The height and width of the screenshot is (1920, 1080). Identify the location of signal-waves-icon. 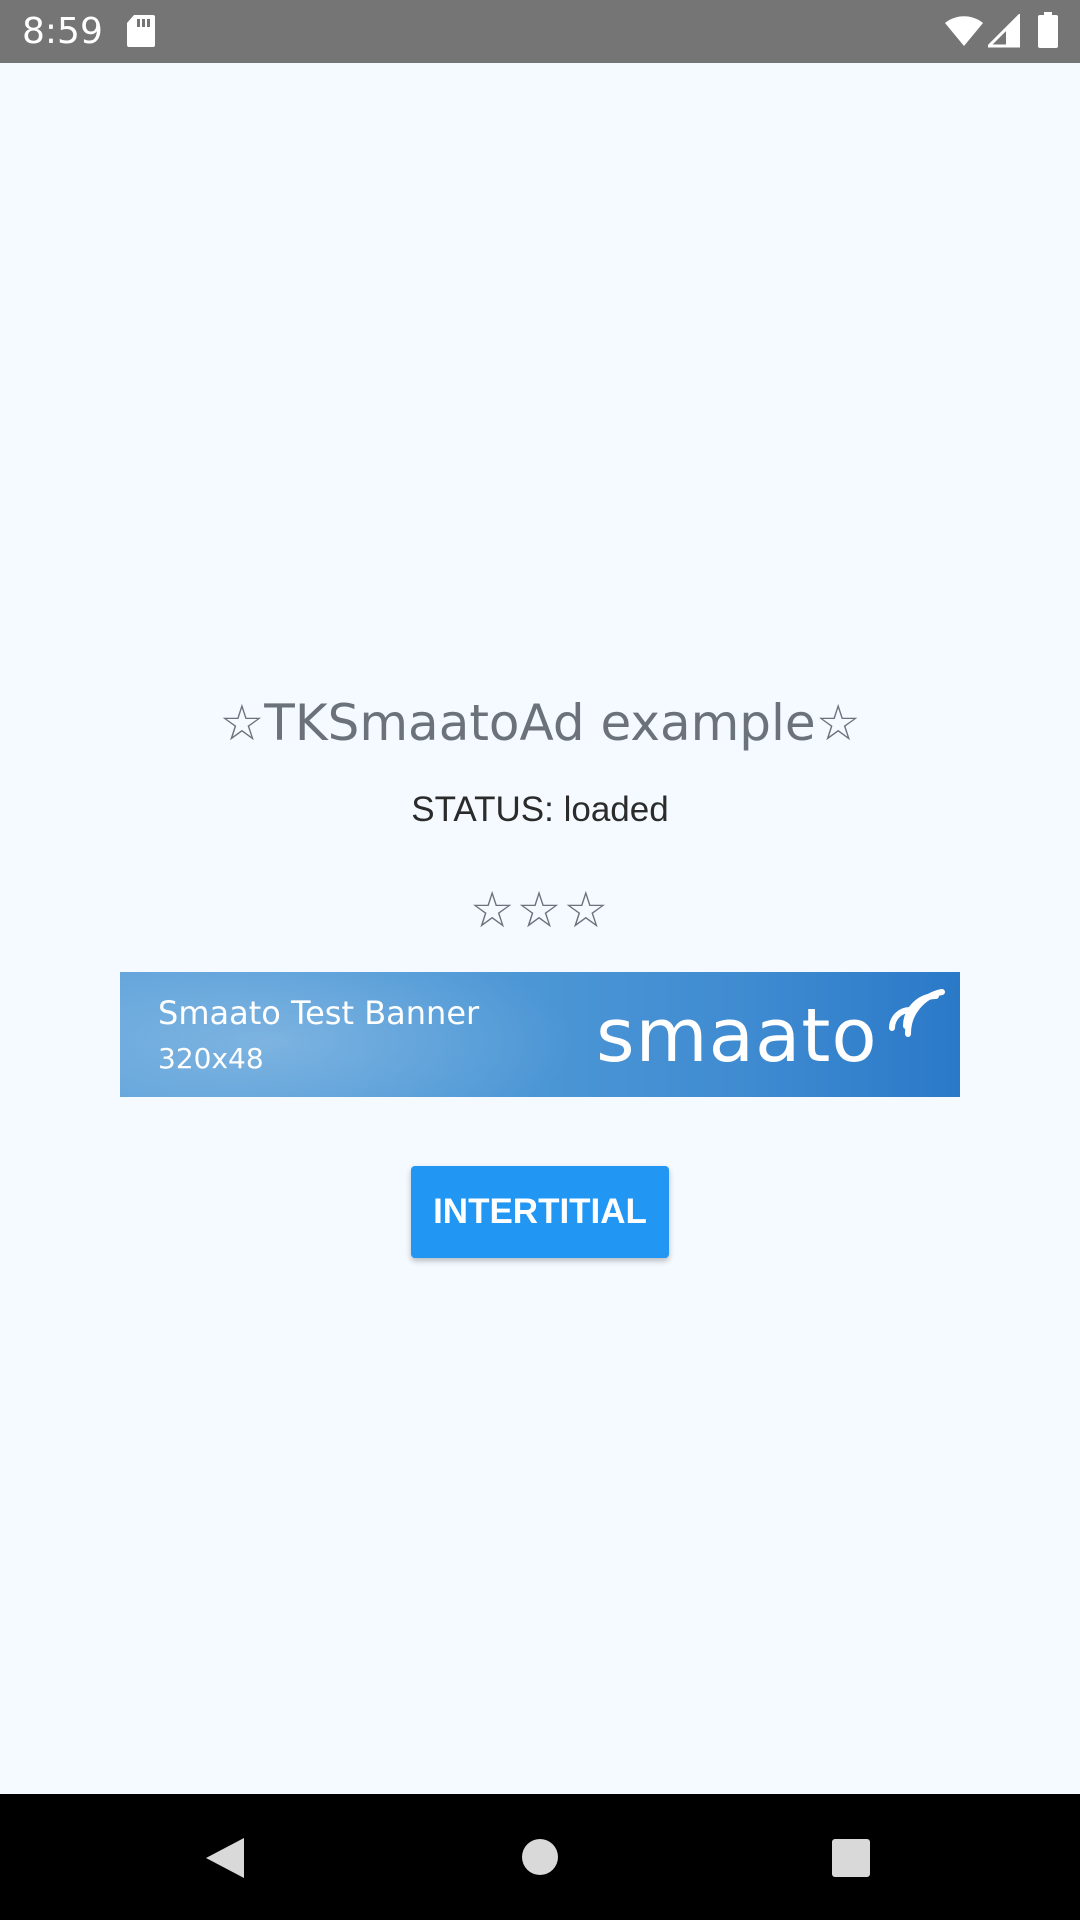
(917, 1013).